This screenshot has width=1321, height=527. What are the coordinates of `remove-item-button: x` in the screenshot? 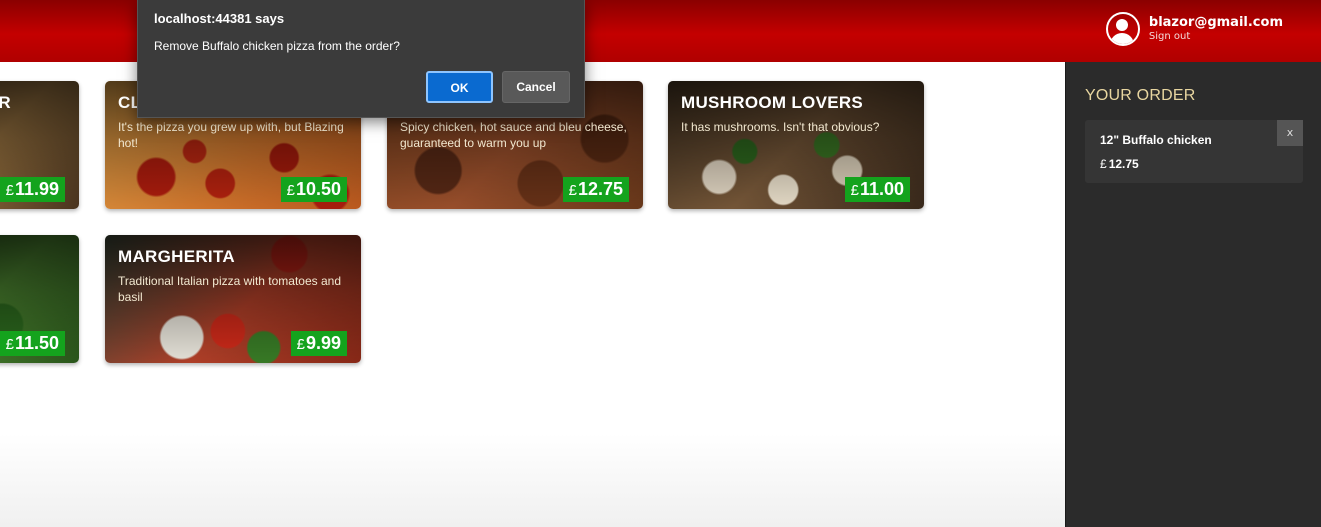 It's located at (1290, 133).